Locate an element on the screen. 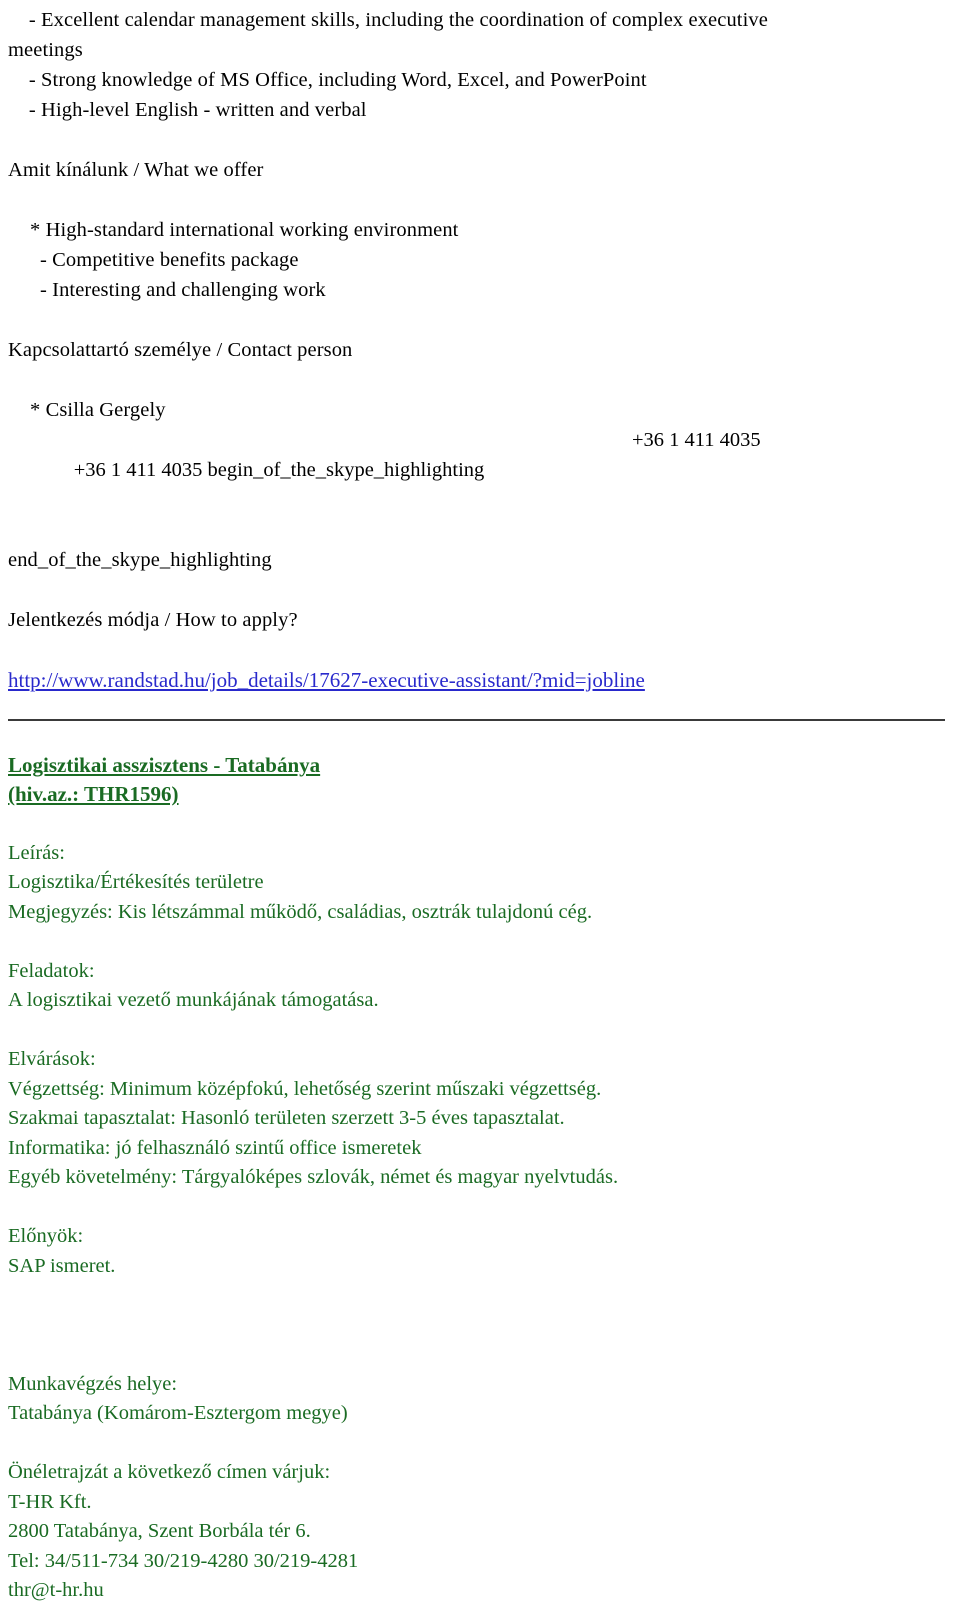 Image resolution: width=960 pixels, height=1606 pixels. job-description-line-1: Logisztika/Értékesítés területre is located at coordinates (136, 882).